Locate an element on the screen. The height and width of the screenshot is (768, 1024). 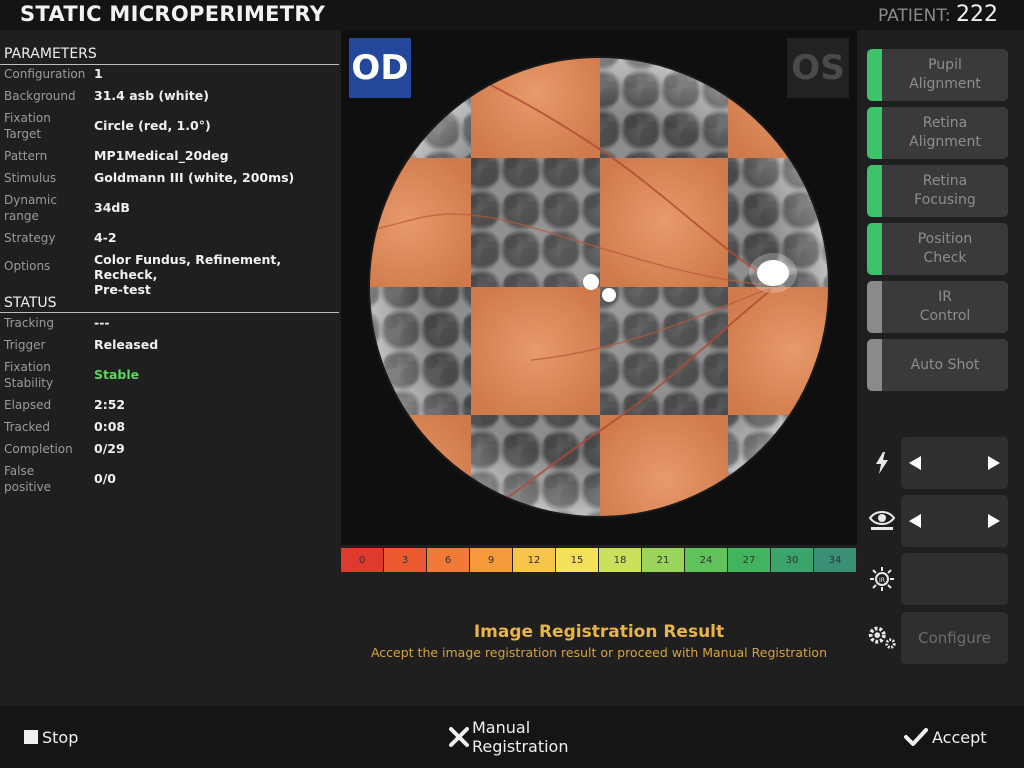
eye-icon is located at coordinates (882, 520).